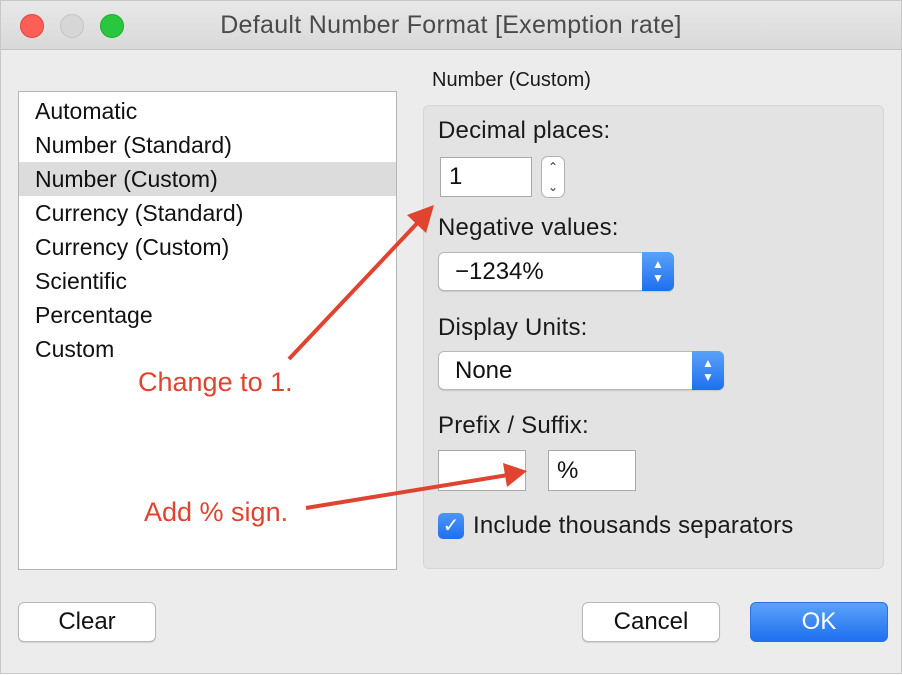 The width and height of the screenshot is (902, 675). What do you see at coordinates (553, 167) in the screenshot?
I see `stepper-up-icon: ⌃` at bounding box center [553, 167].